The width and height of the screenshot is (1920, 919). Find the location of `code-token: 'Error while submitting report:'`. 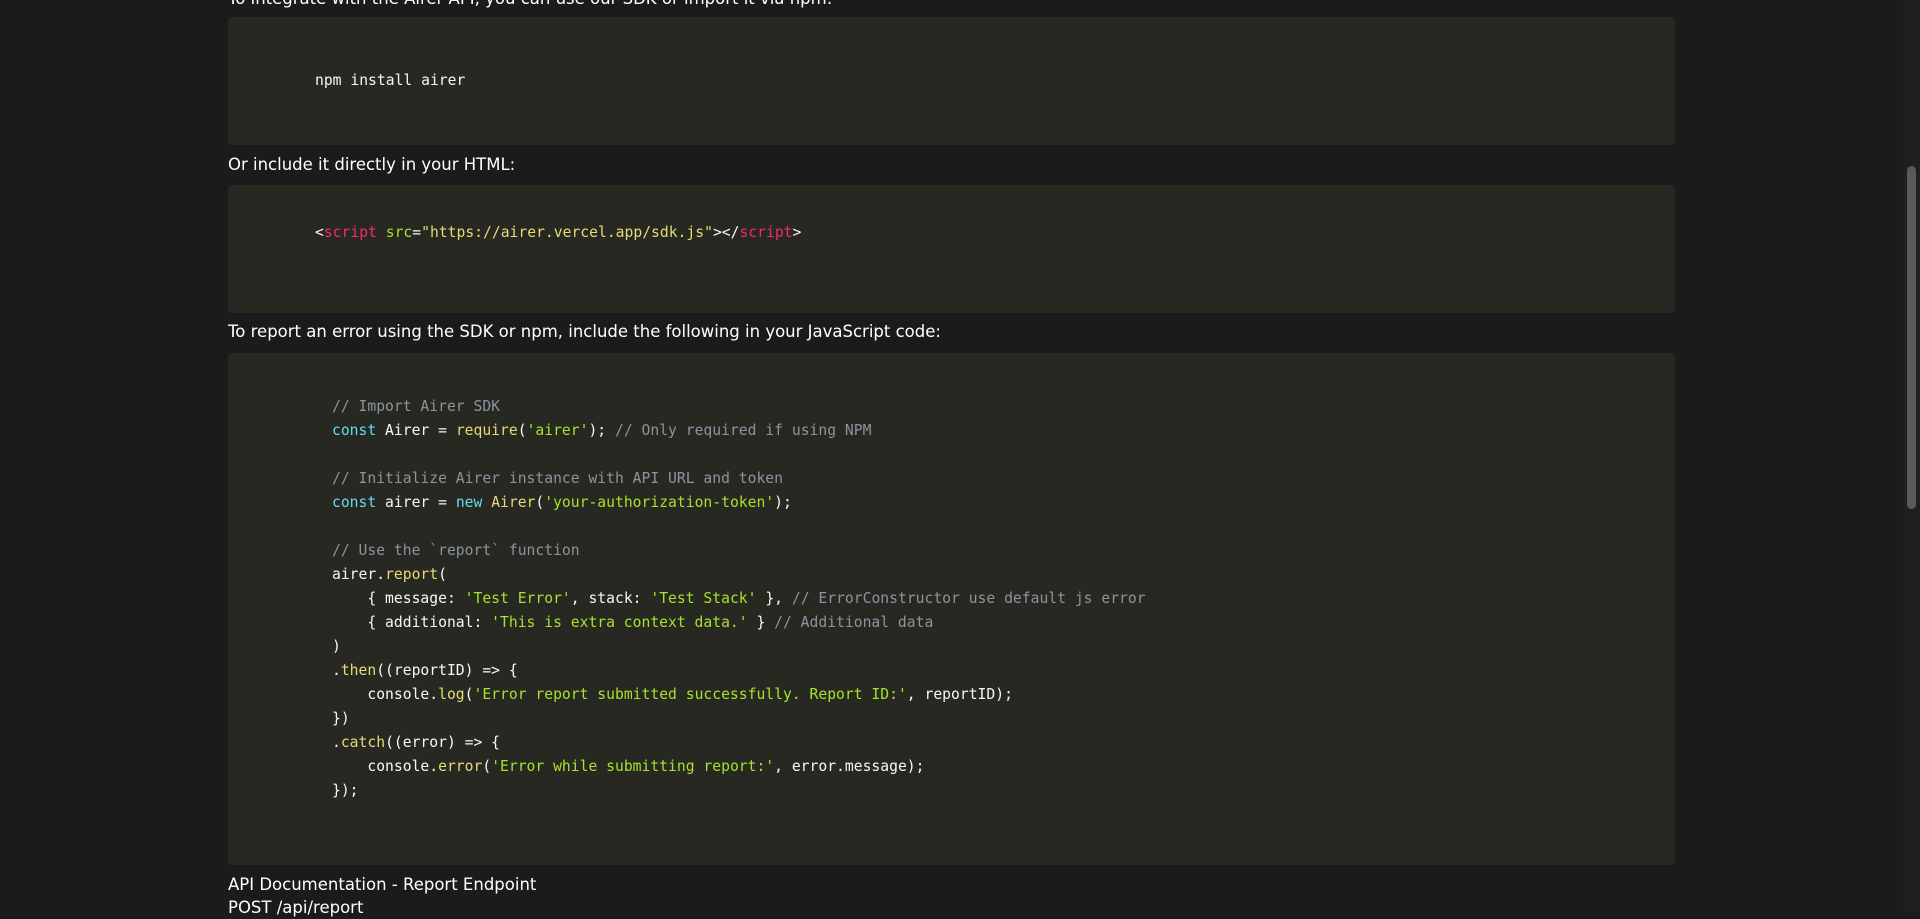

code-token: 'Error while submitting report:' is located at coordinates (633, 766).